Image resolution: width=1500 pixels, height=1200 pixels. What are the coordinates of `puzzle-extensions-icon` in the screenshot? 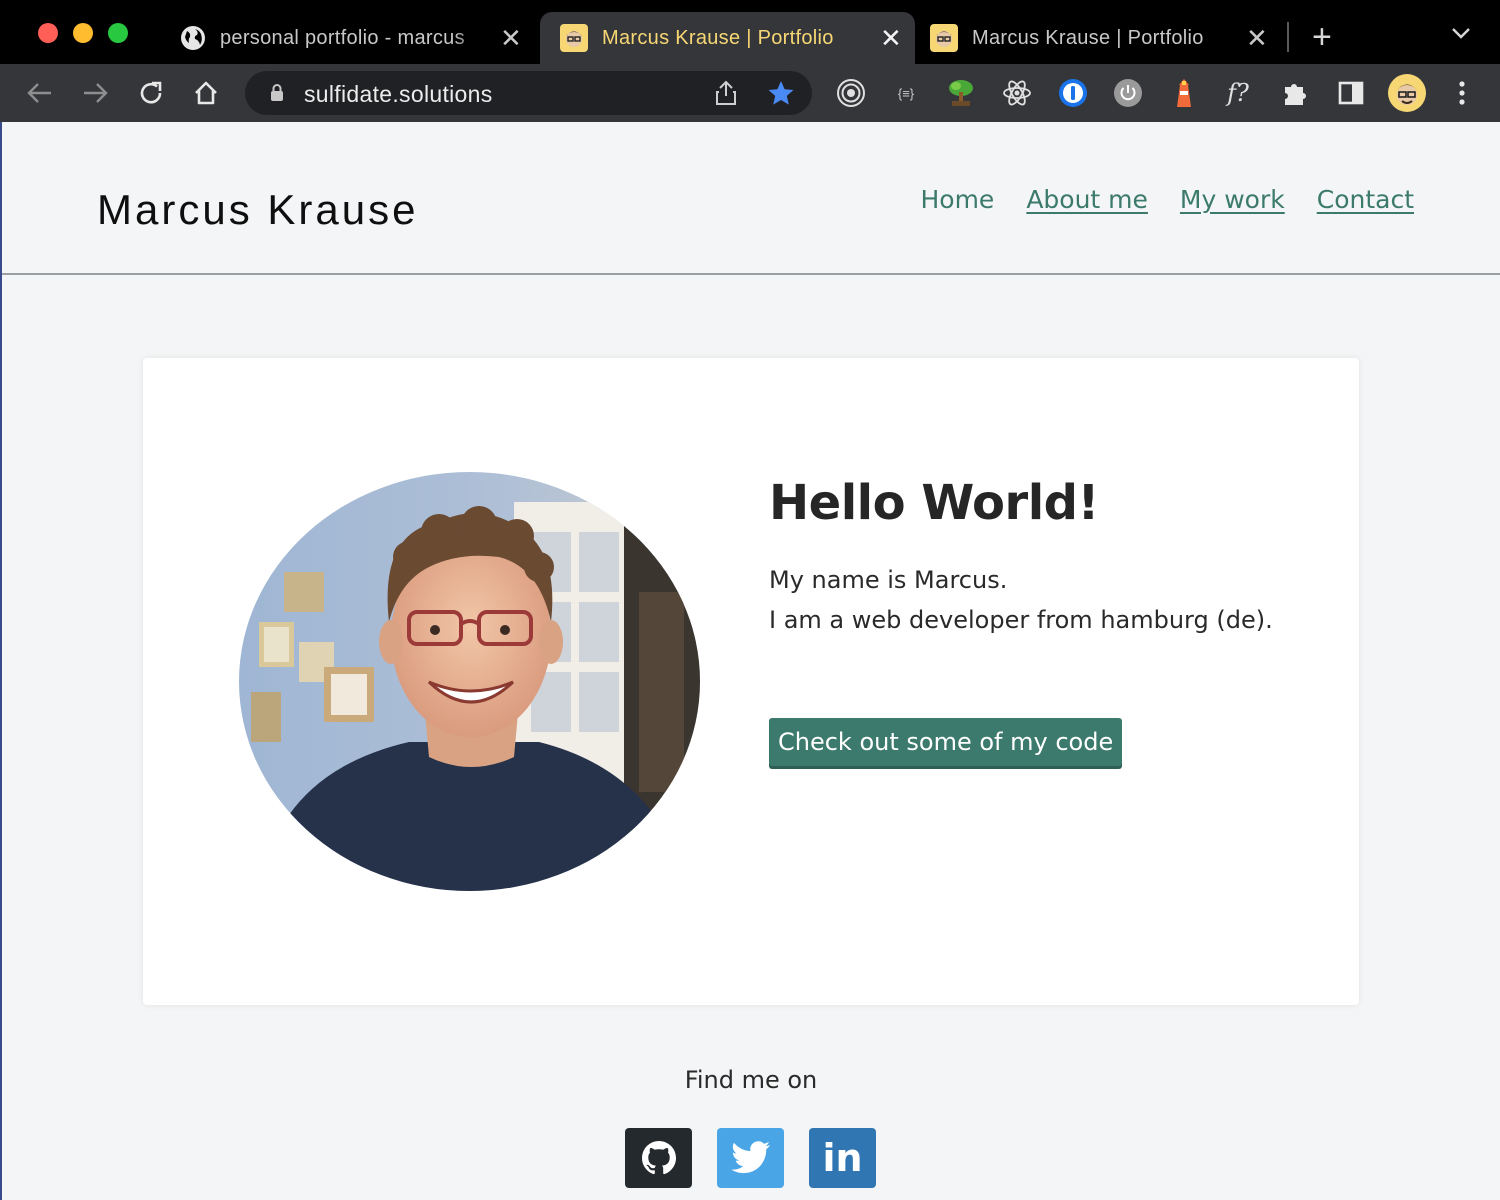 It's located at (1295, 93).